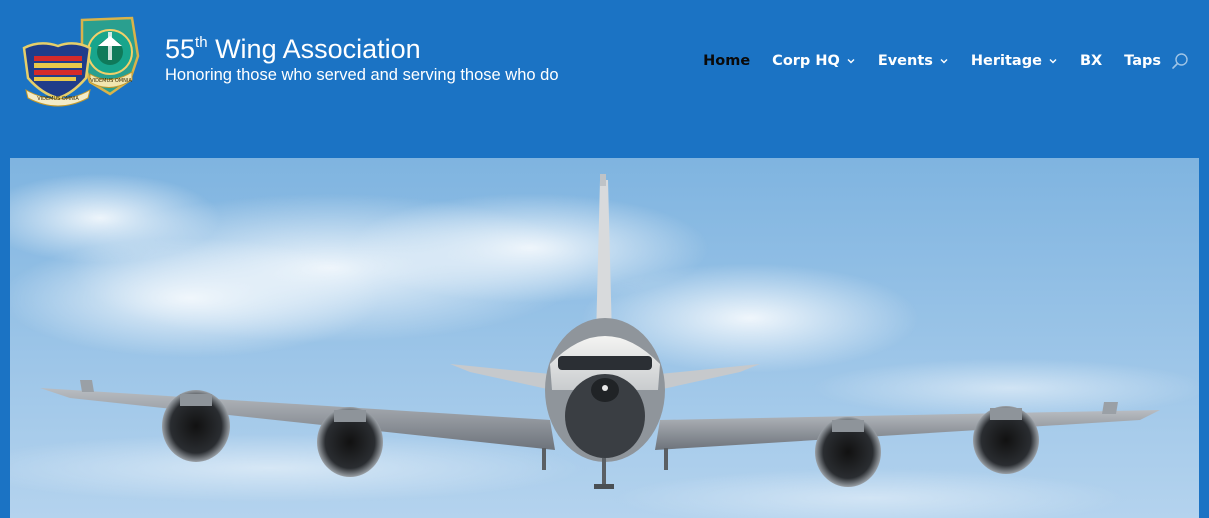 This screenshot has width=1209, height=518. I want to click on nav-taps: Taps, so click(1142, 61).